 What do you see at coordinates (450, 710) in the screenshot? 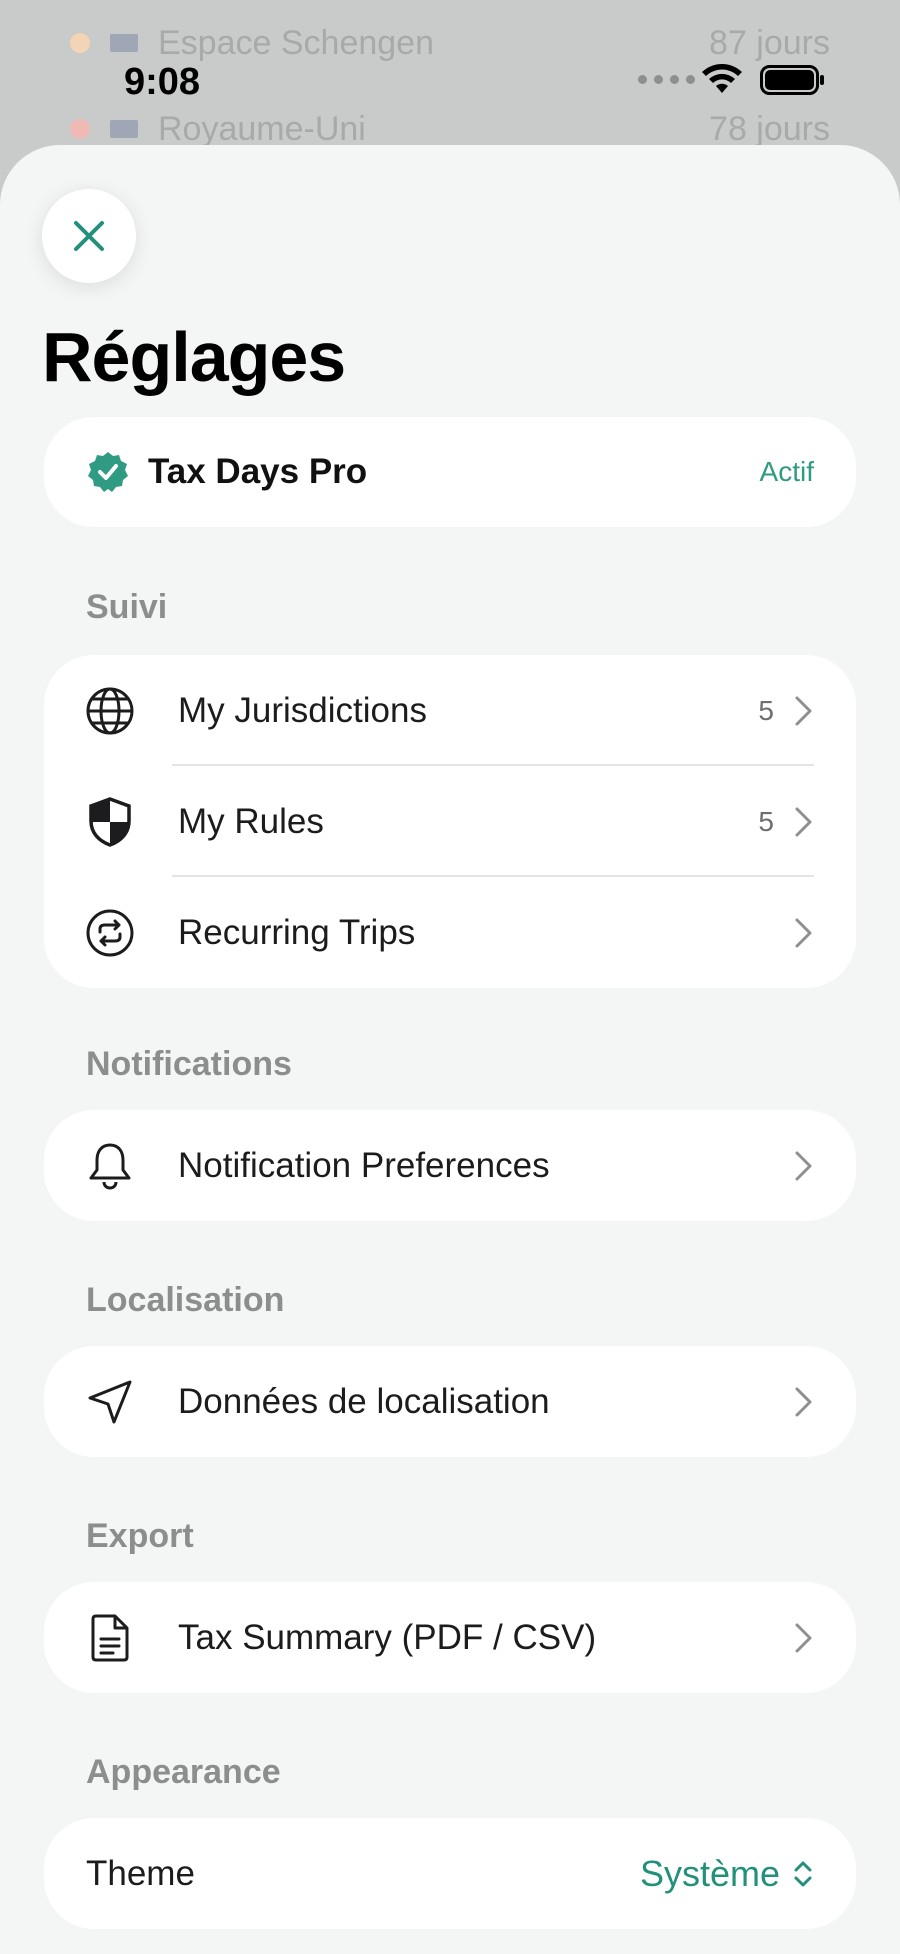
I see `row-my-jurisdictions: My Jurisdictions 5` at bounding box center [450, 710].